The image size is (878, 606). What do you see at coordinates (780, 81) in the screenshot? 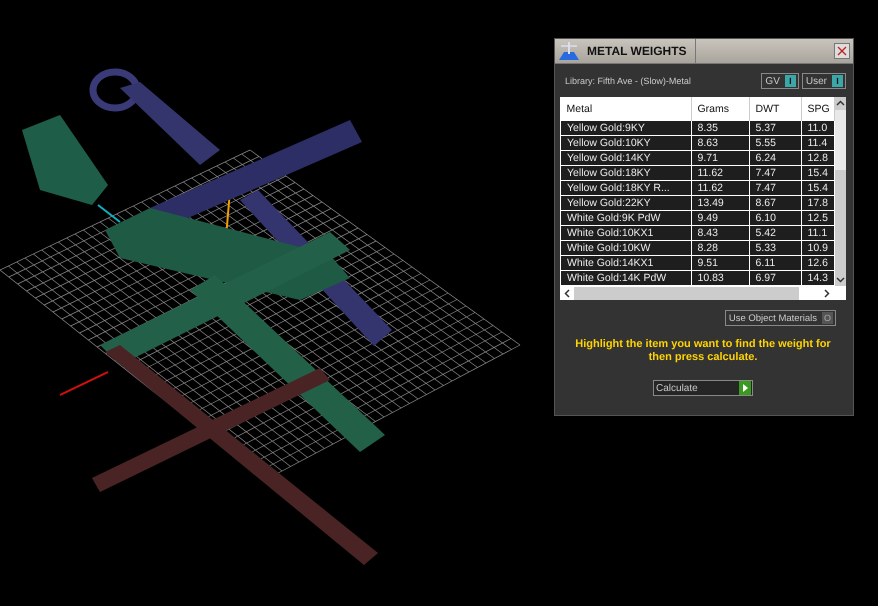
I see `toggle-control: GV I` at bounding box center [780, 81].